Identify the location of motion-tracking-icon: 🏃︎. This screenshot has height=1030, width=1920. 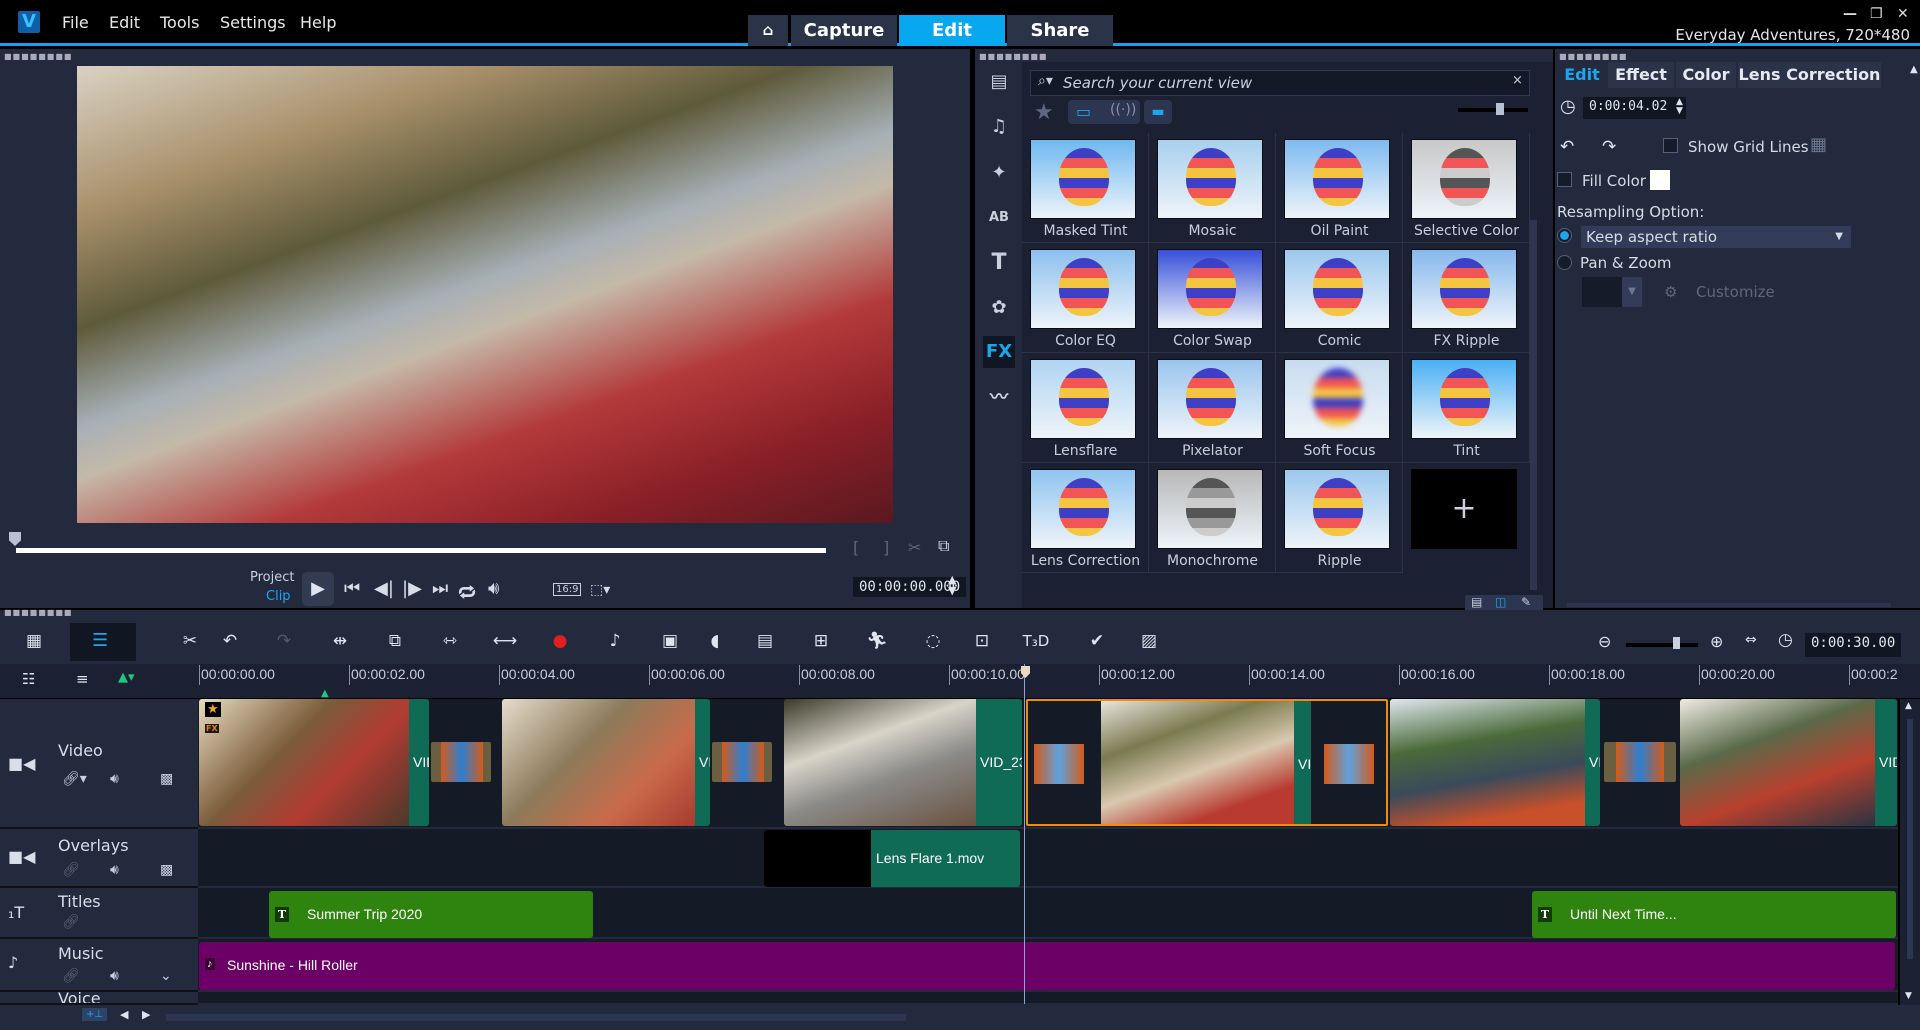
(877, 641).